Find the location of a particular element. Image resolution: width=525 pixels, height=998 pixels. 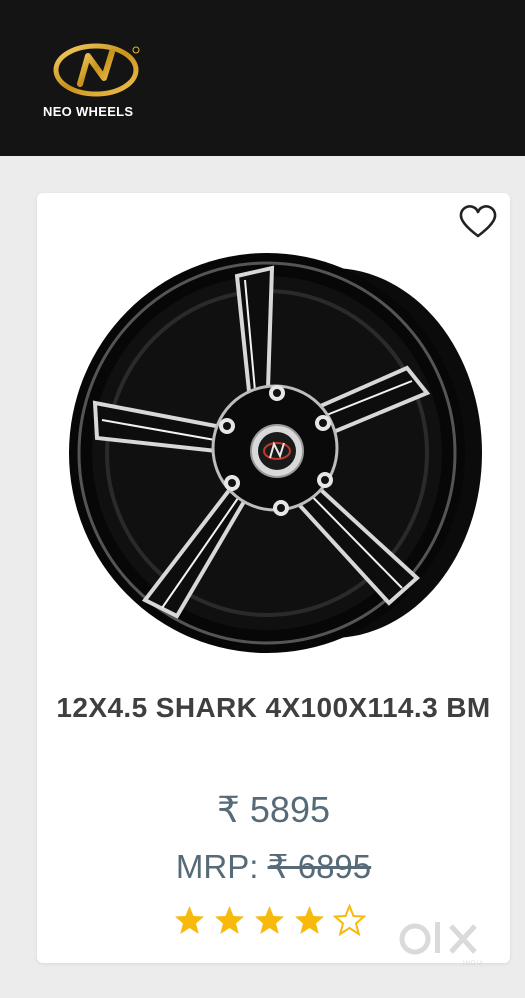

brand-logo: NEO WHEELS is located at coordinates (100, 80).